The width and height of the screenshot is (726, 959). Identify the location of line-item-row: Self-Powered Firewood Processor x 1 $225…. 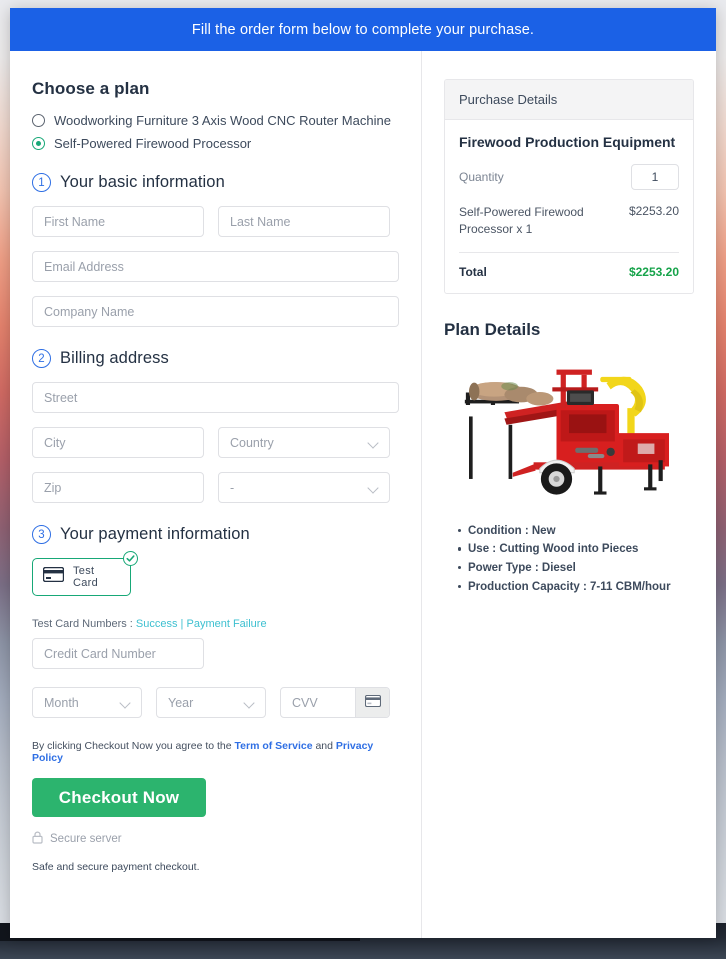
(569, 228).